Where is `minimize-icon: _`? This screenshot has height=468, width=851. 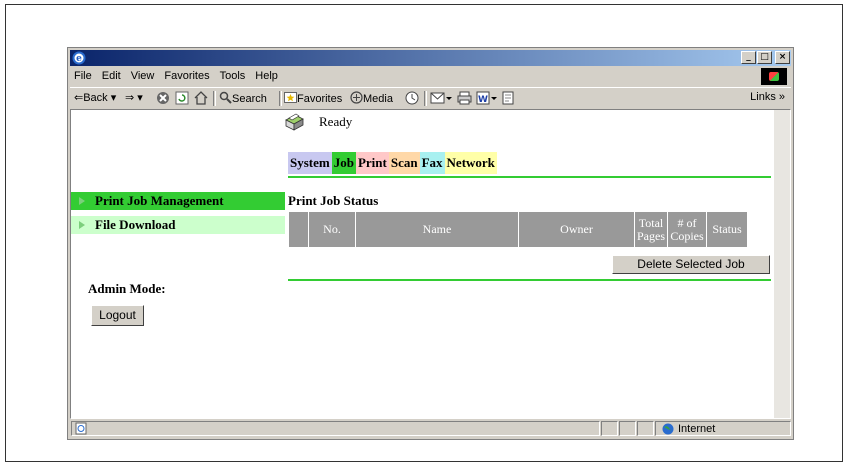 minimize-icon: _ is located at coordinates (748, 57).